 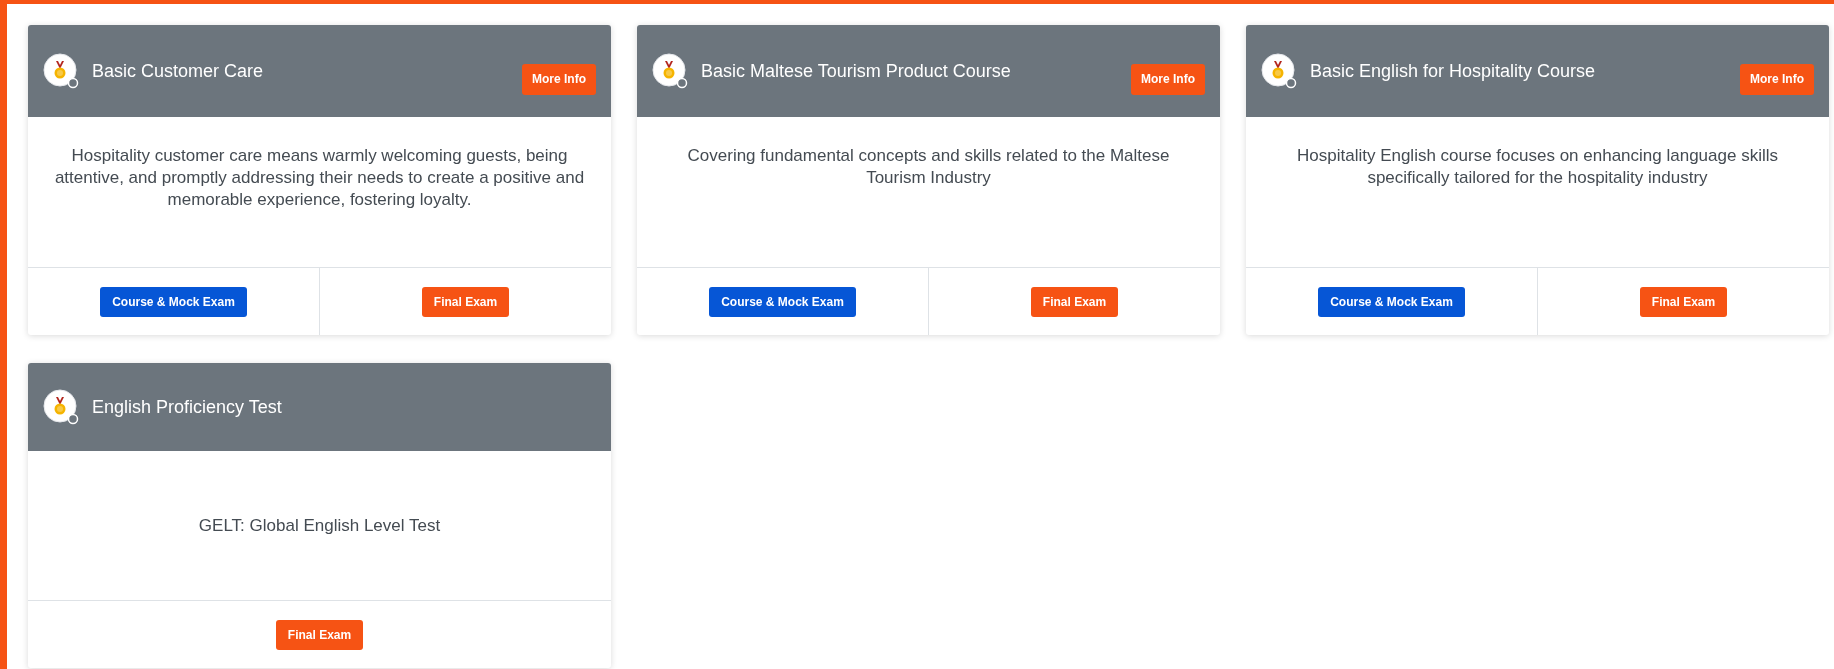 What do you see at coordinates (1537, 167) in the screenshot?
I see `course-description: Hospitality English course focuses on enhancing language skills specifically tailored for the hospitality industry` at bounding box center [1537, 167].